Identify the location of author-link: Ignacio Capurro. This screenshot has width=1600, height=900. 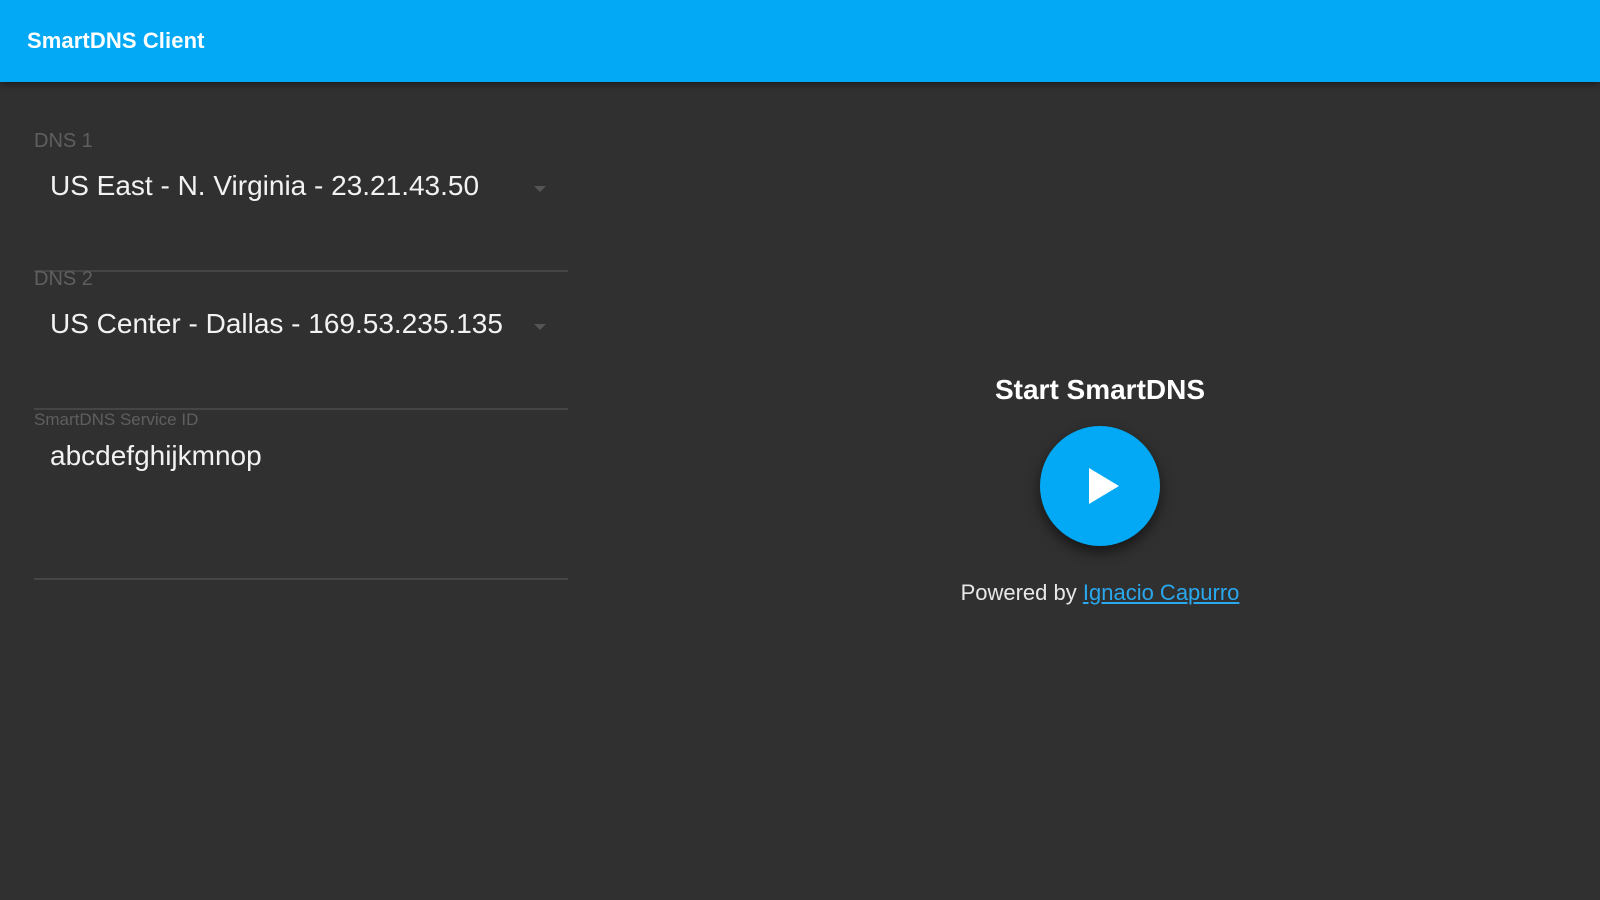
(1161, 592).